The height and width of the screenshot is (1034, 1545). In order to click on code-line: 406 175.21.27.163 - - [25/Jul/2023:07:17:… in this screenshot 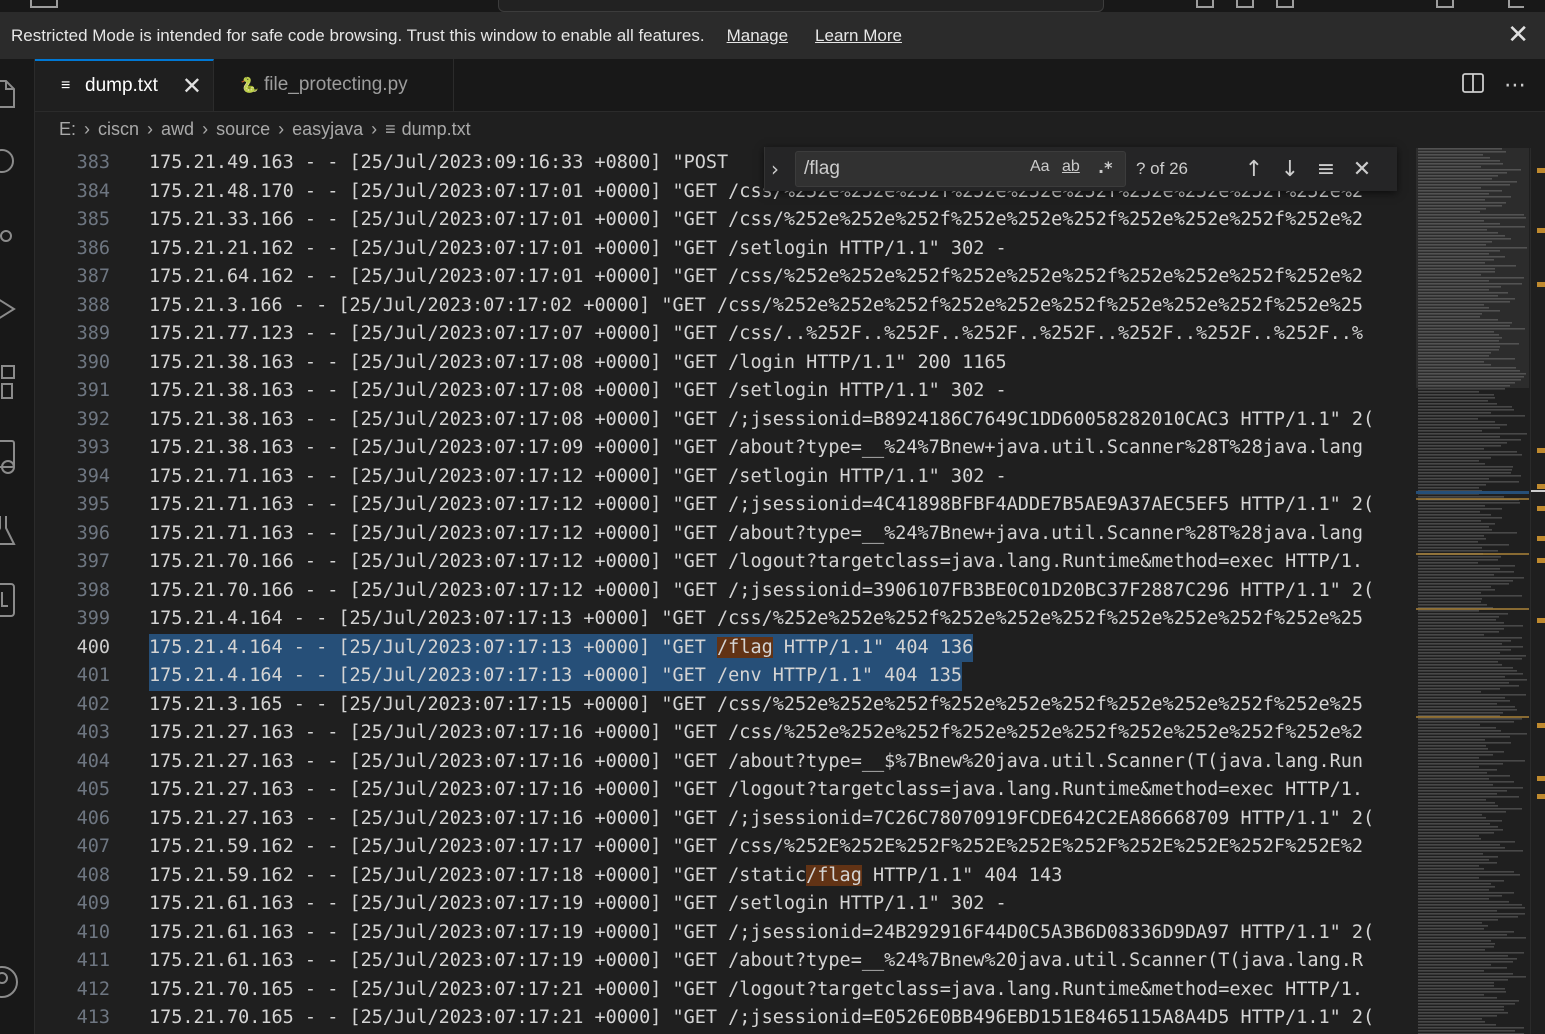, I will do `click(725, 819)`.